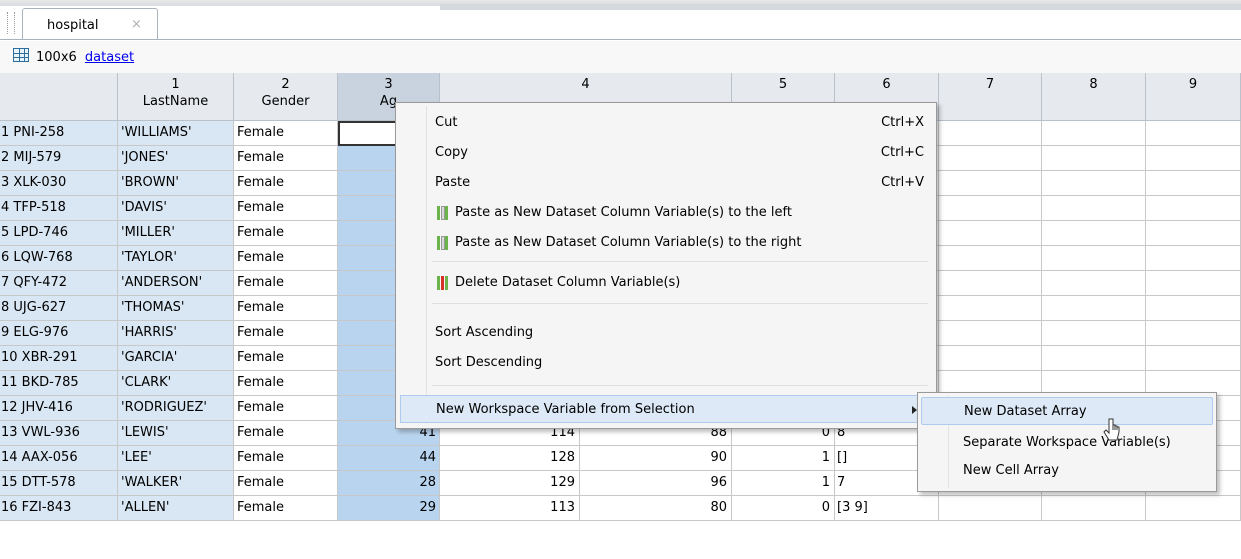  I want to click on row-header: 14 AAX-056, so click(59, 458).